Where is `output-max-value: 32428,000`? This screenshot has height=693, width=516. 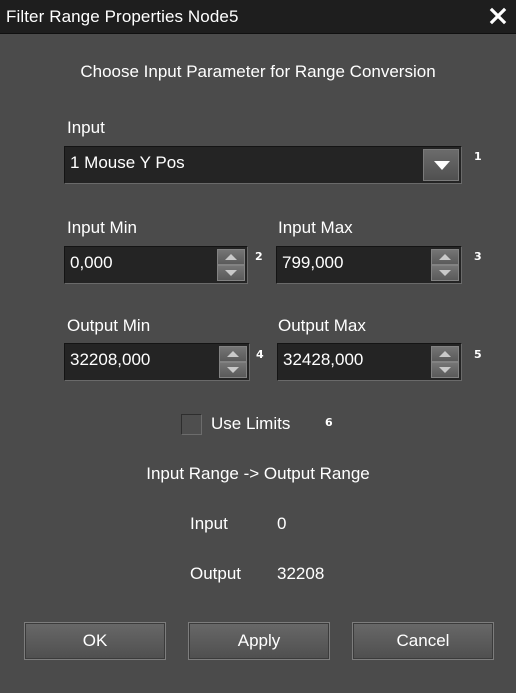 output-max-value: 32428,000 is located at coordinates (323, 359).